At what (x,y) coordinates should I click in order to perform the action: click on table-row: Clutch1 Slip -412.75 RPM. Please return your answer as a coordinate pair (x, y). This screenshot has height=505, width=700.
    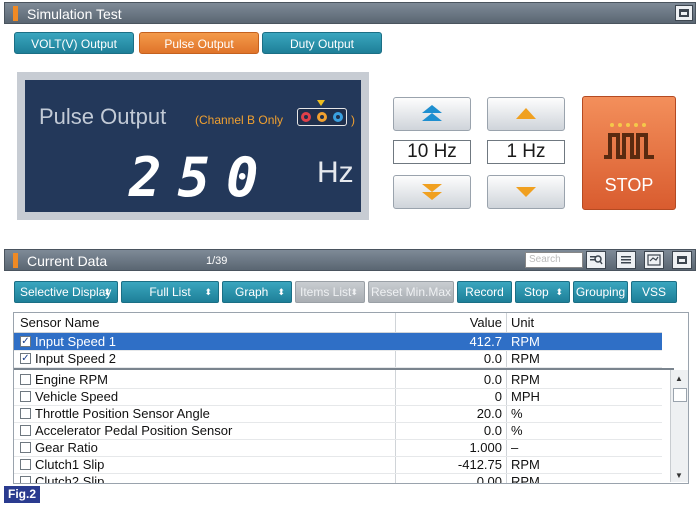
    Looking at the image, I should click on (338, 465).